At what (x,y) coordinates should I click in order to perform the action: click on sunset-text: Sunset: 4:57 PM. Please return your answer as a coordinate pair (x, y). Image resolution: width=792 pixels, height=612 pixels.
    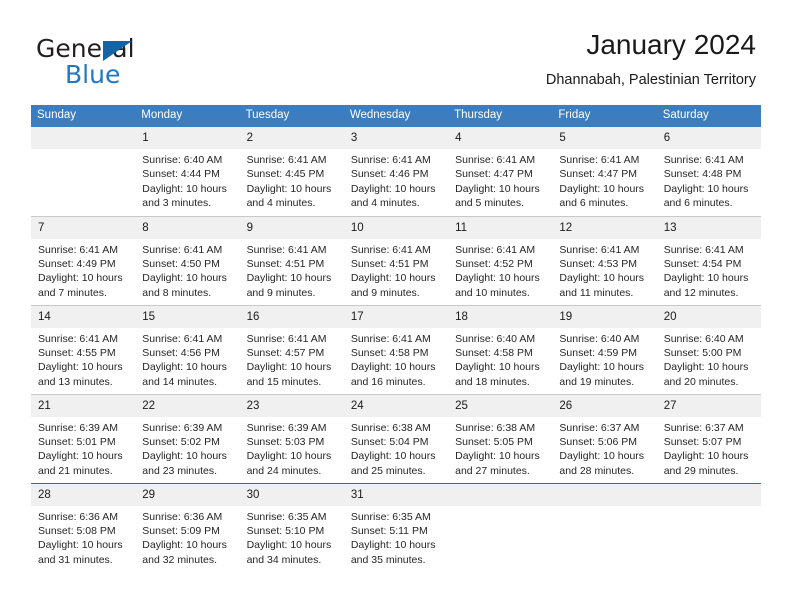
    Looking at the image, I should click on (285, 352).